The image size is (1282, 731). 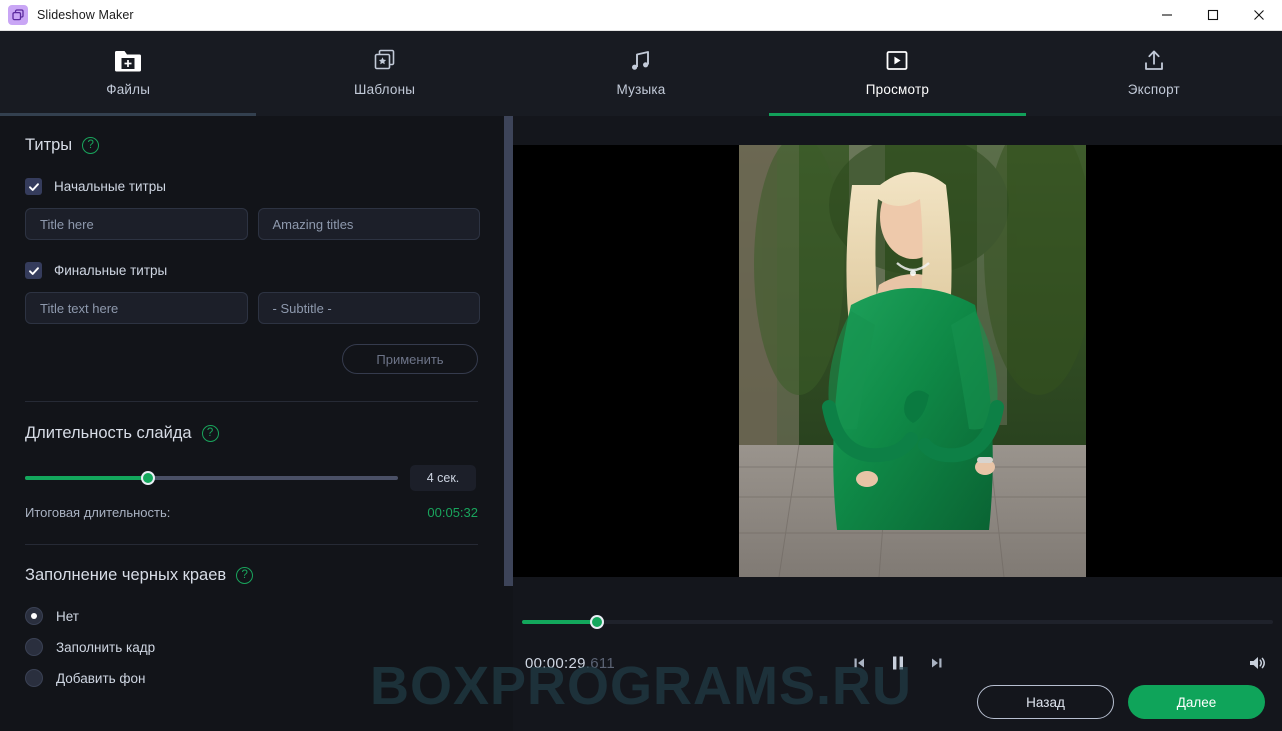 What do you see at coordinates (410, 359) in the screenshot?
I see `apply-button: Применить` at bounding box center [410, 359].